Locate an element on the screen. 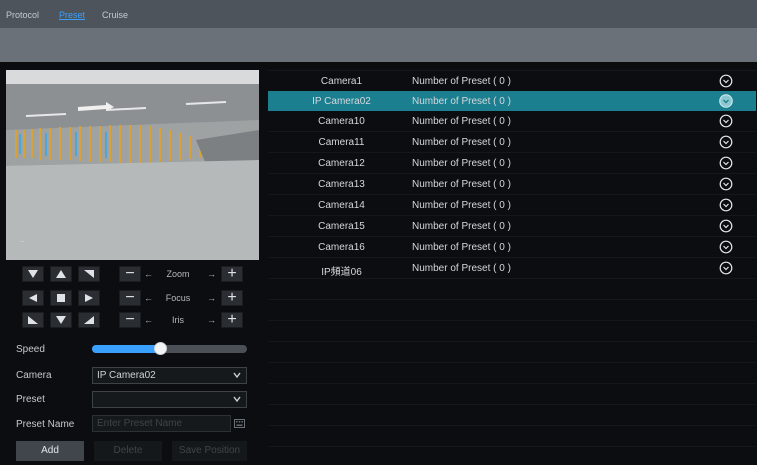  arrow-up-left-icon is located at coordinates (33, 274).